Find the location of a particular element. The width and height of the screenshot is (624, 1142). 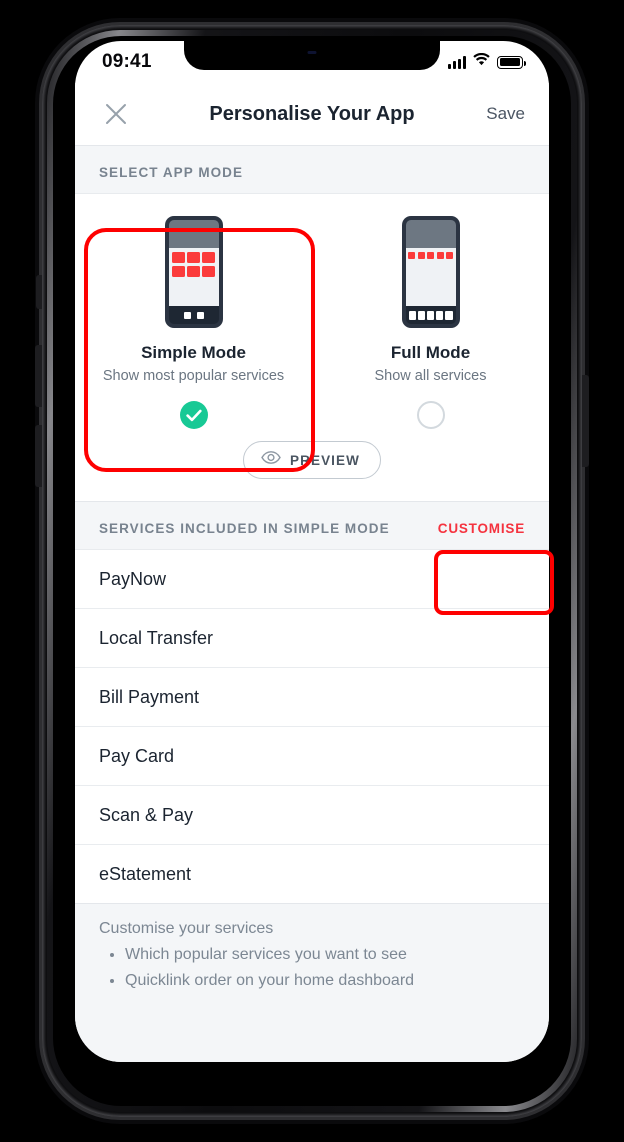

phone-grid-3x2-icon is located at coordinates (193, 272).